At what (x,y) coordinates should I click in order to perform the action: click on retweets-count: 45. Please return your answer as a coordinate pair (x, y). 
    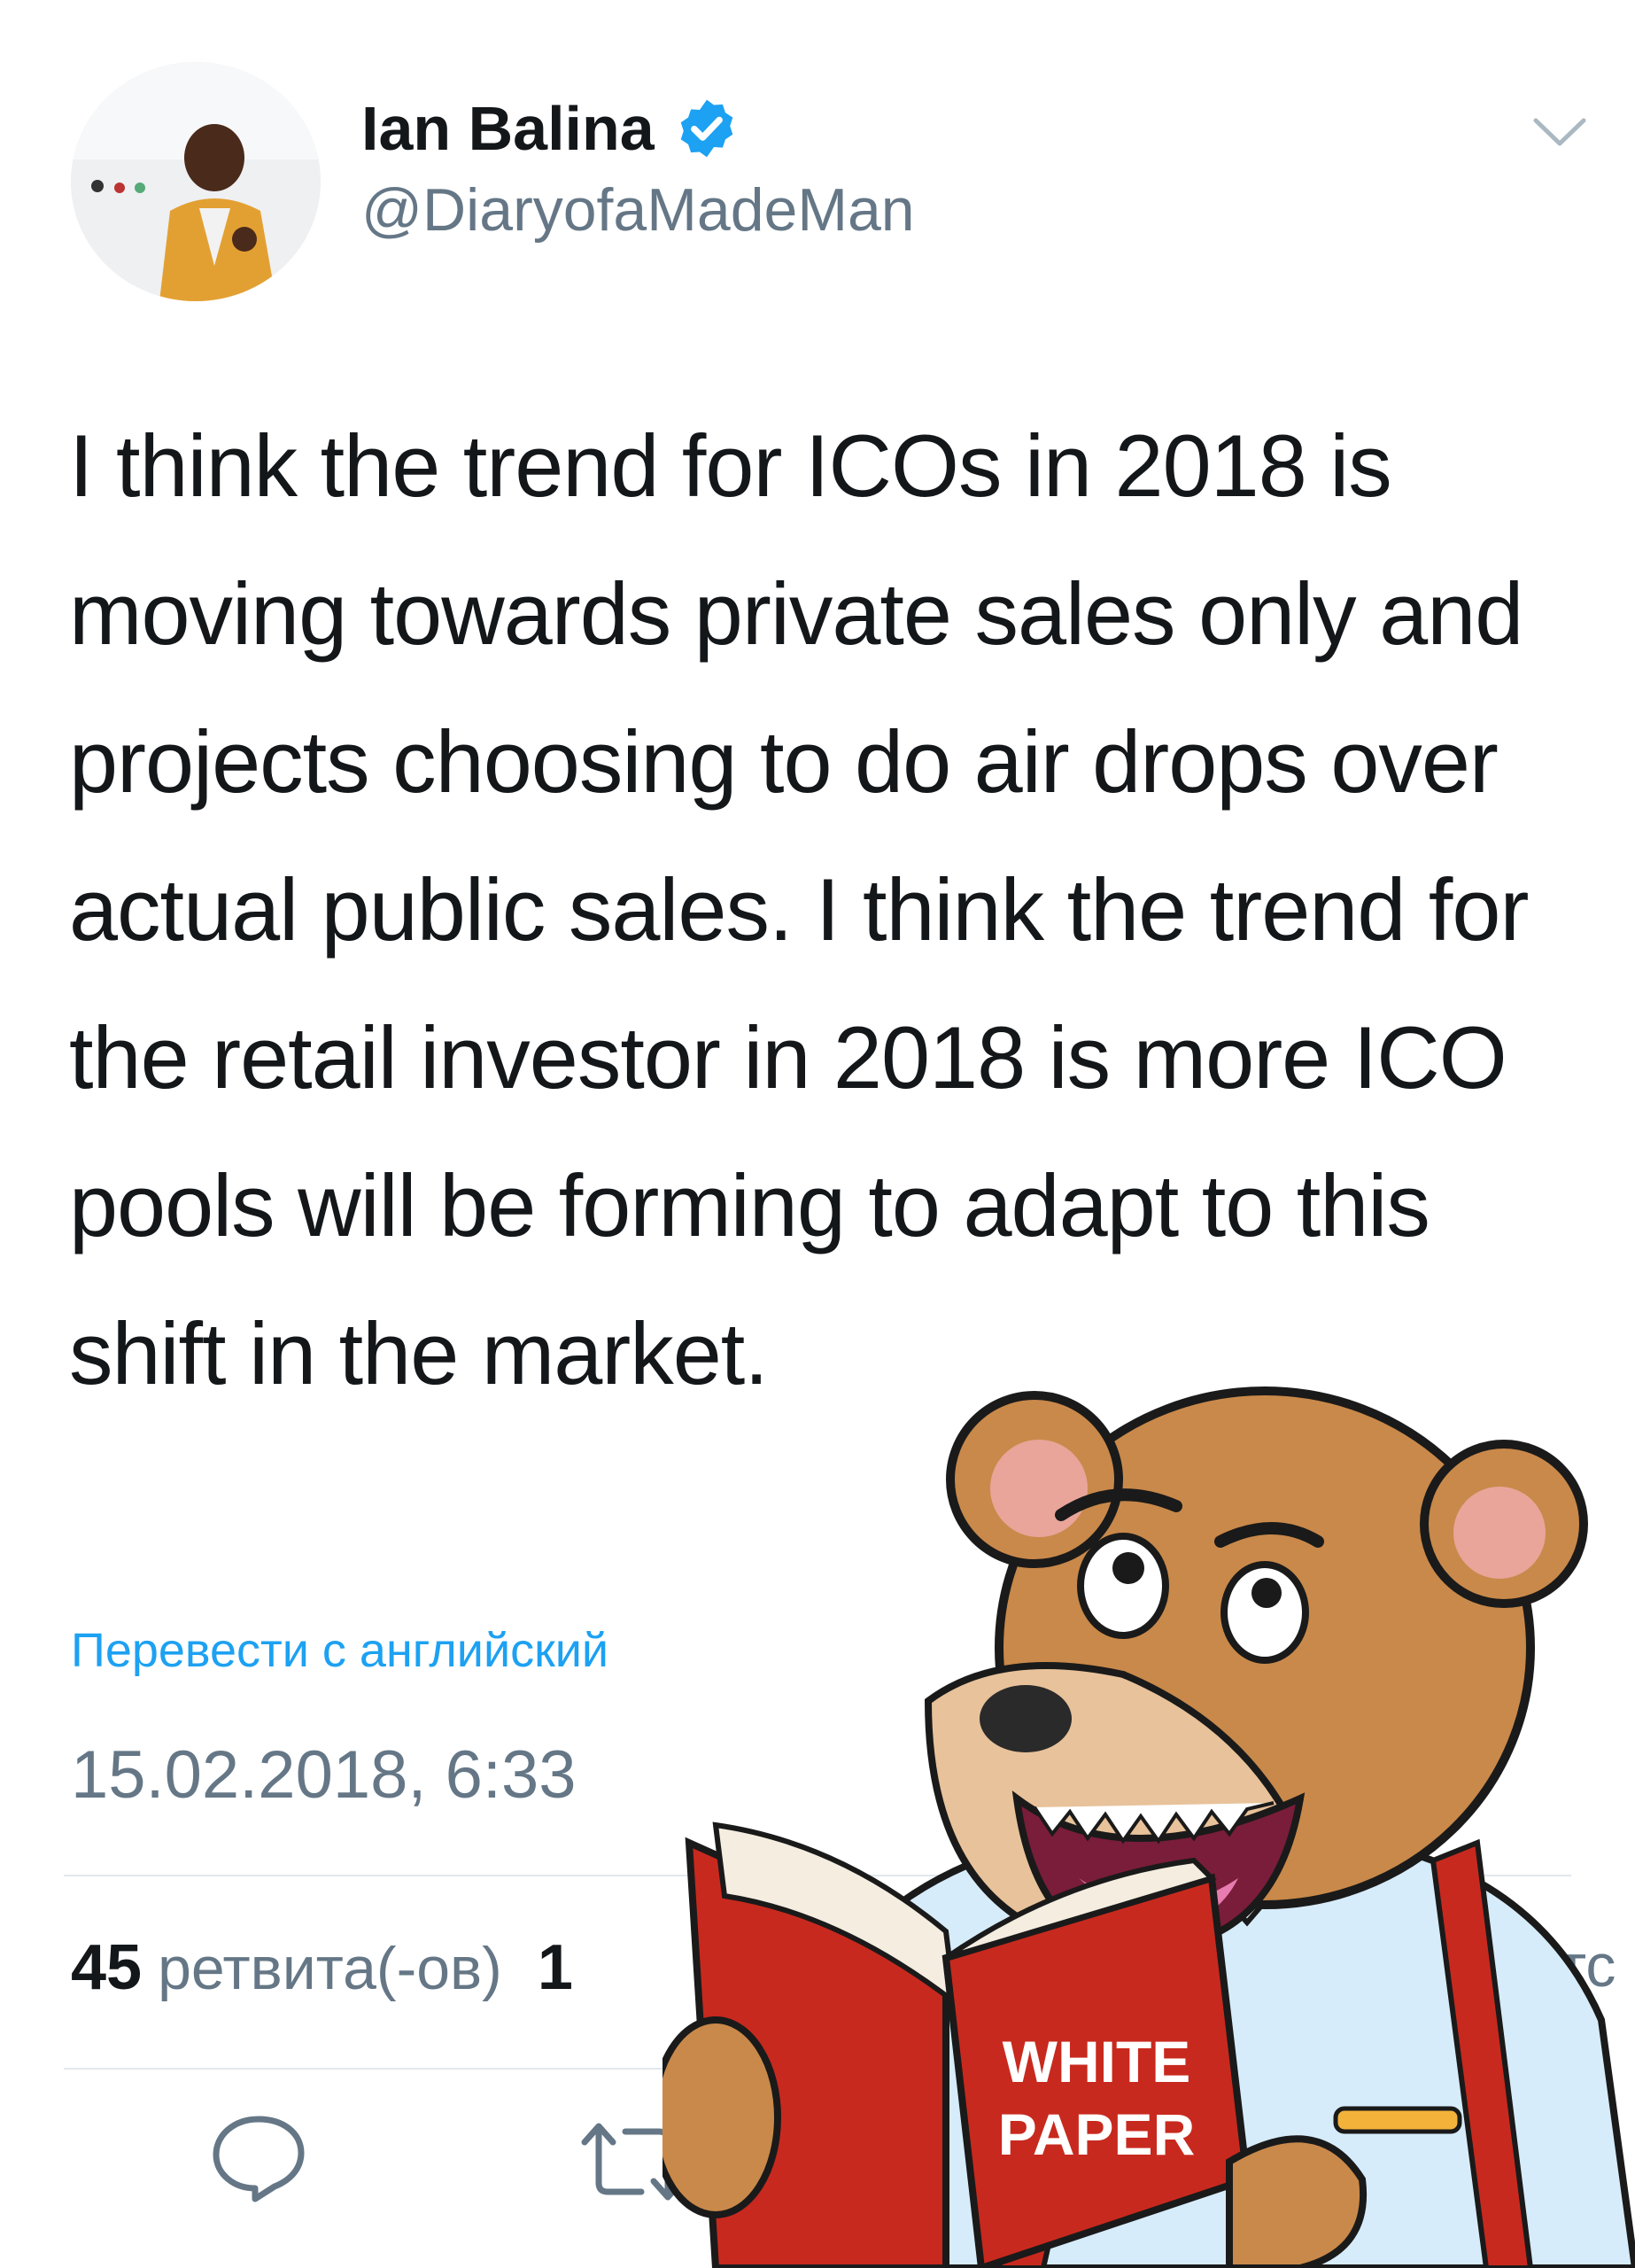
    Looking at the image, I should click on (107, 1967).